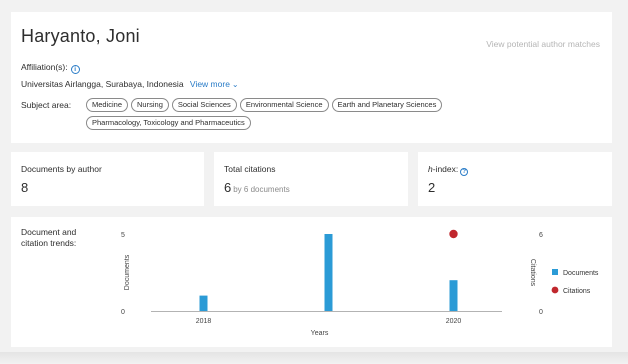  Describe the element at coordinates (107, 179) in the screenshot. I see `documents-metric-card: Documents by author 8` at that location.